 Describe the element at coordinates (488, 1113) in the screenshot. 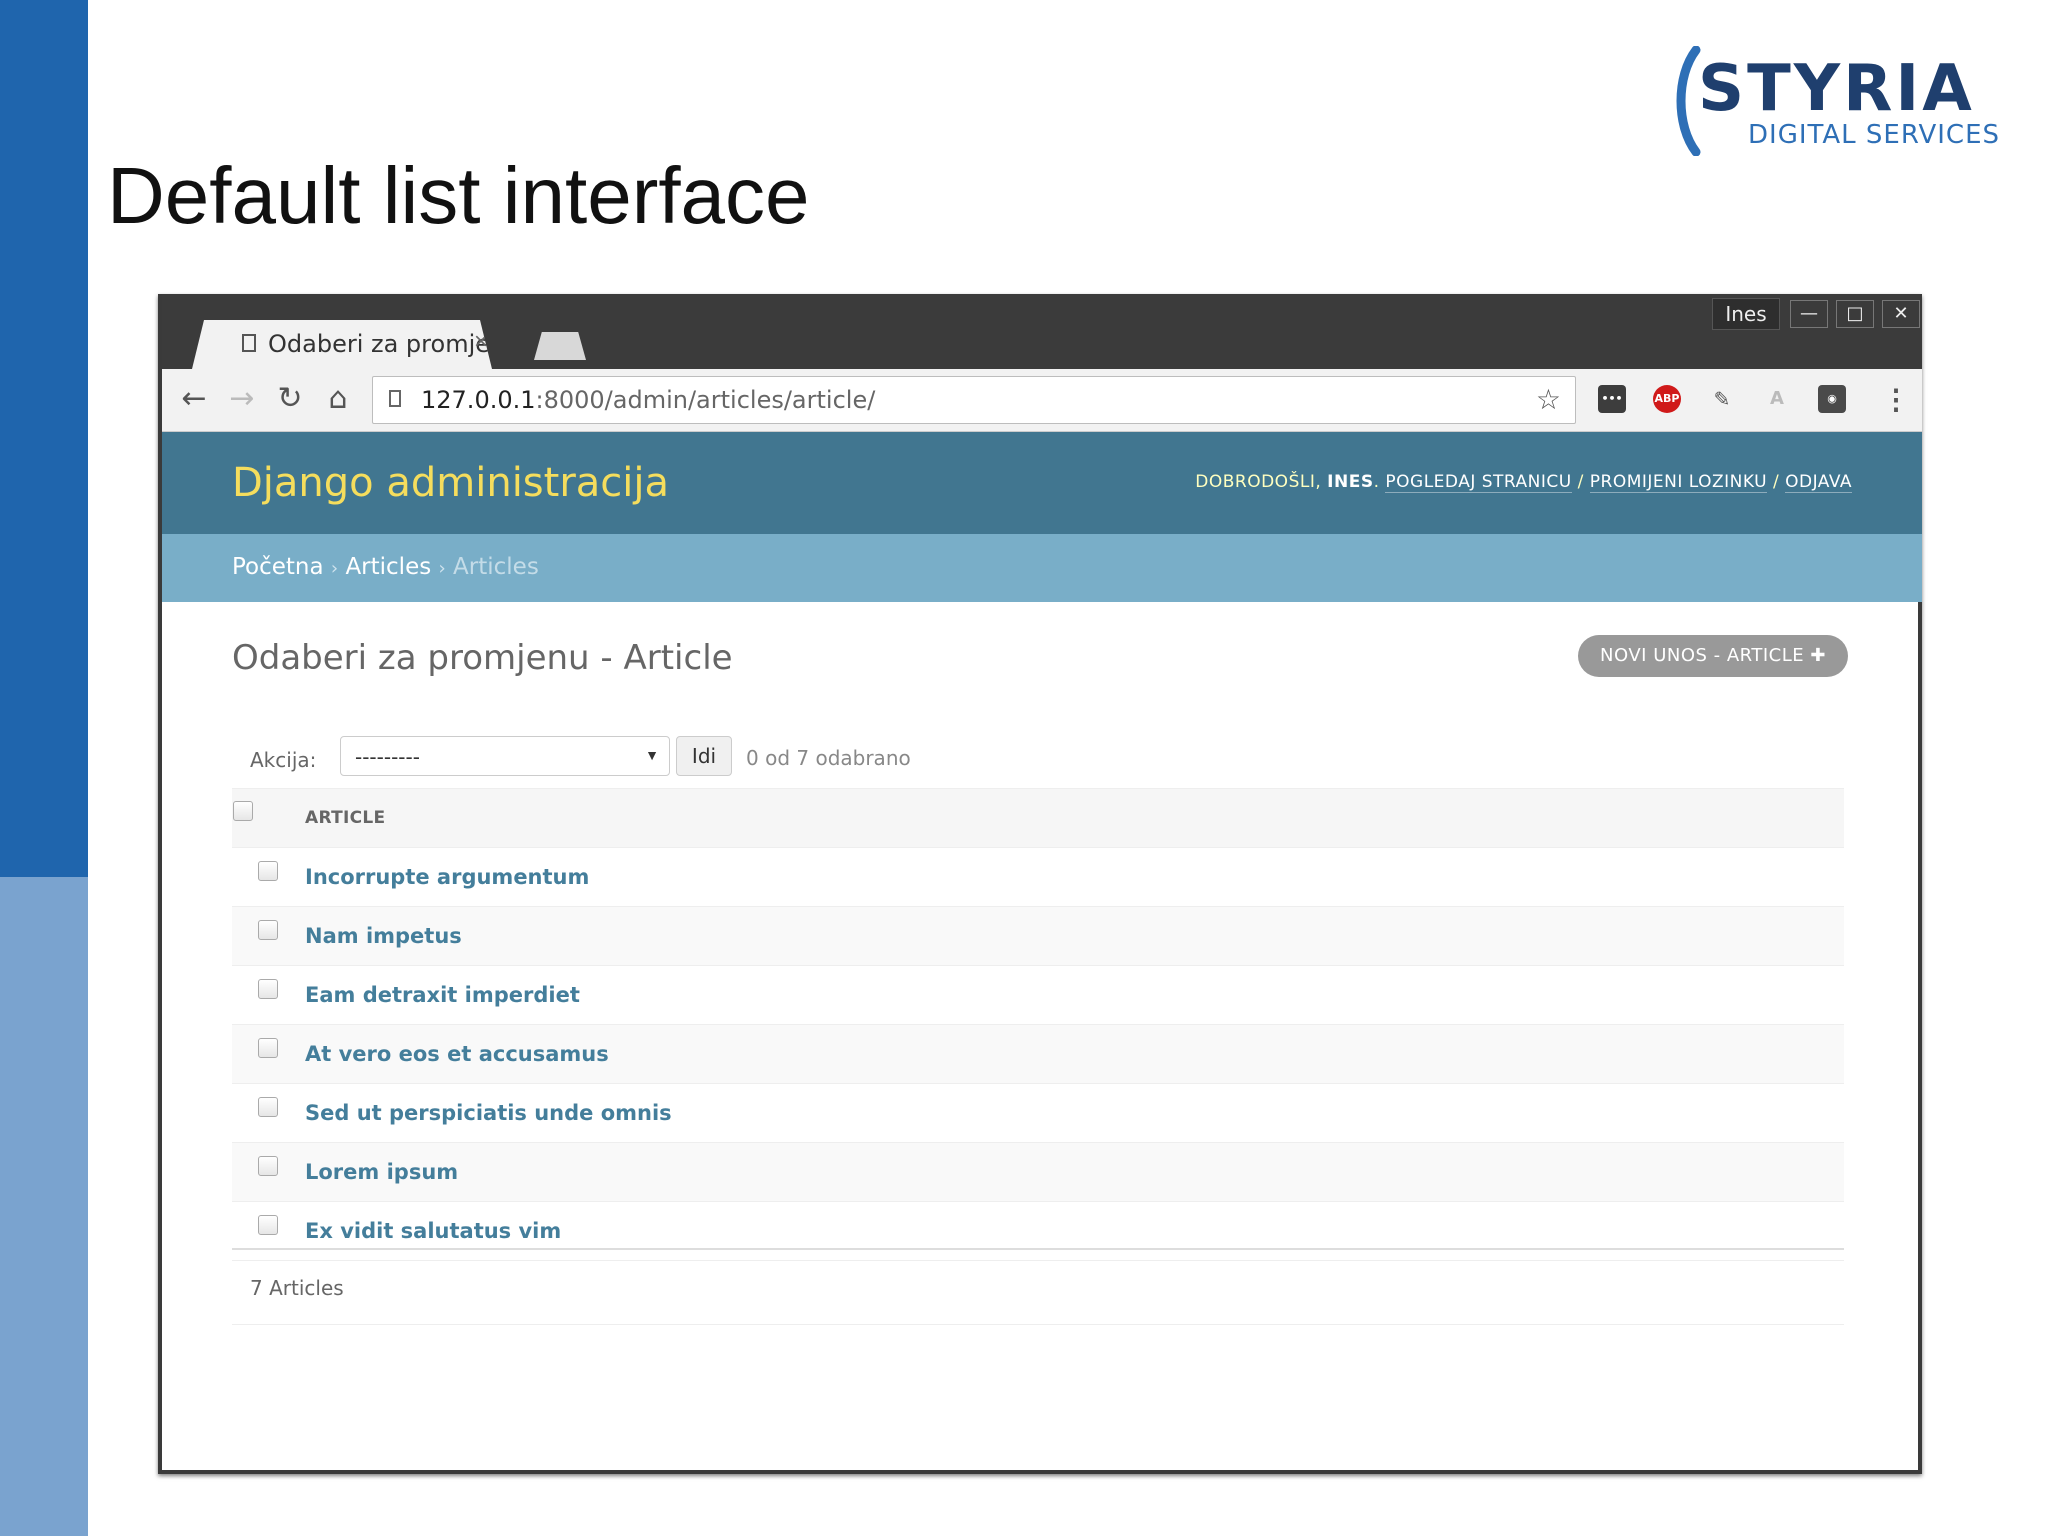

I see `article-link: Sed ut perspiciatis unde omnis` at that location.